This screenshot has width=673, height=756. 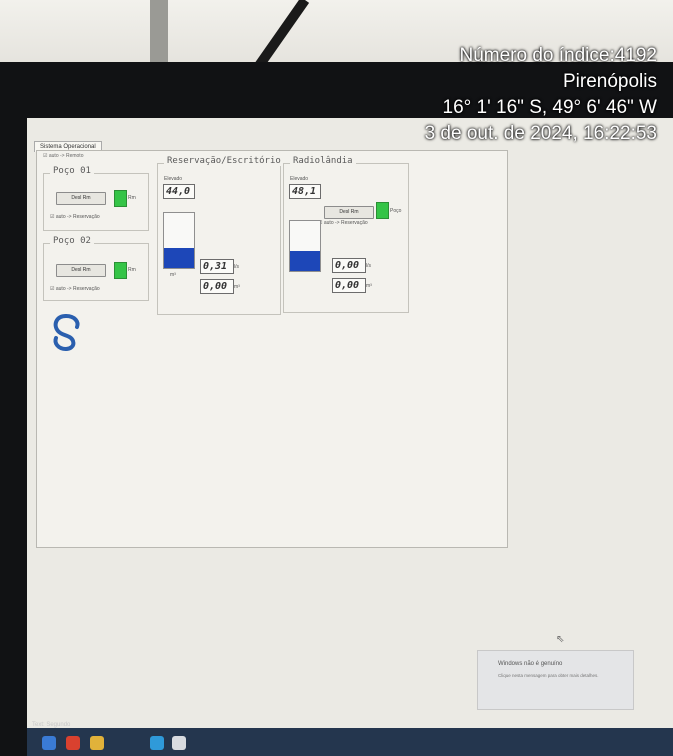 What do you see at coordinates (120, 198) in the screenshot?
I see `poco-01-lamp` at bounding box center [120, 198].